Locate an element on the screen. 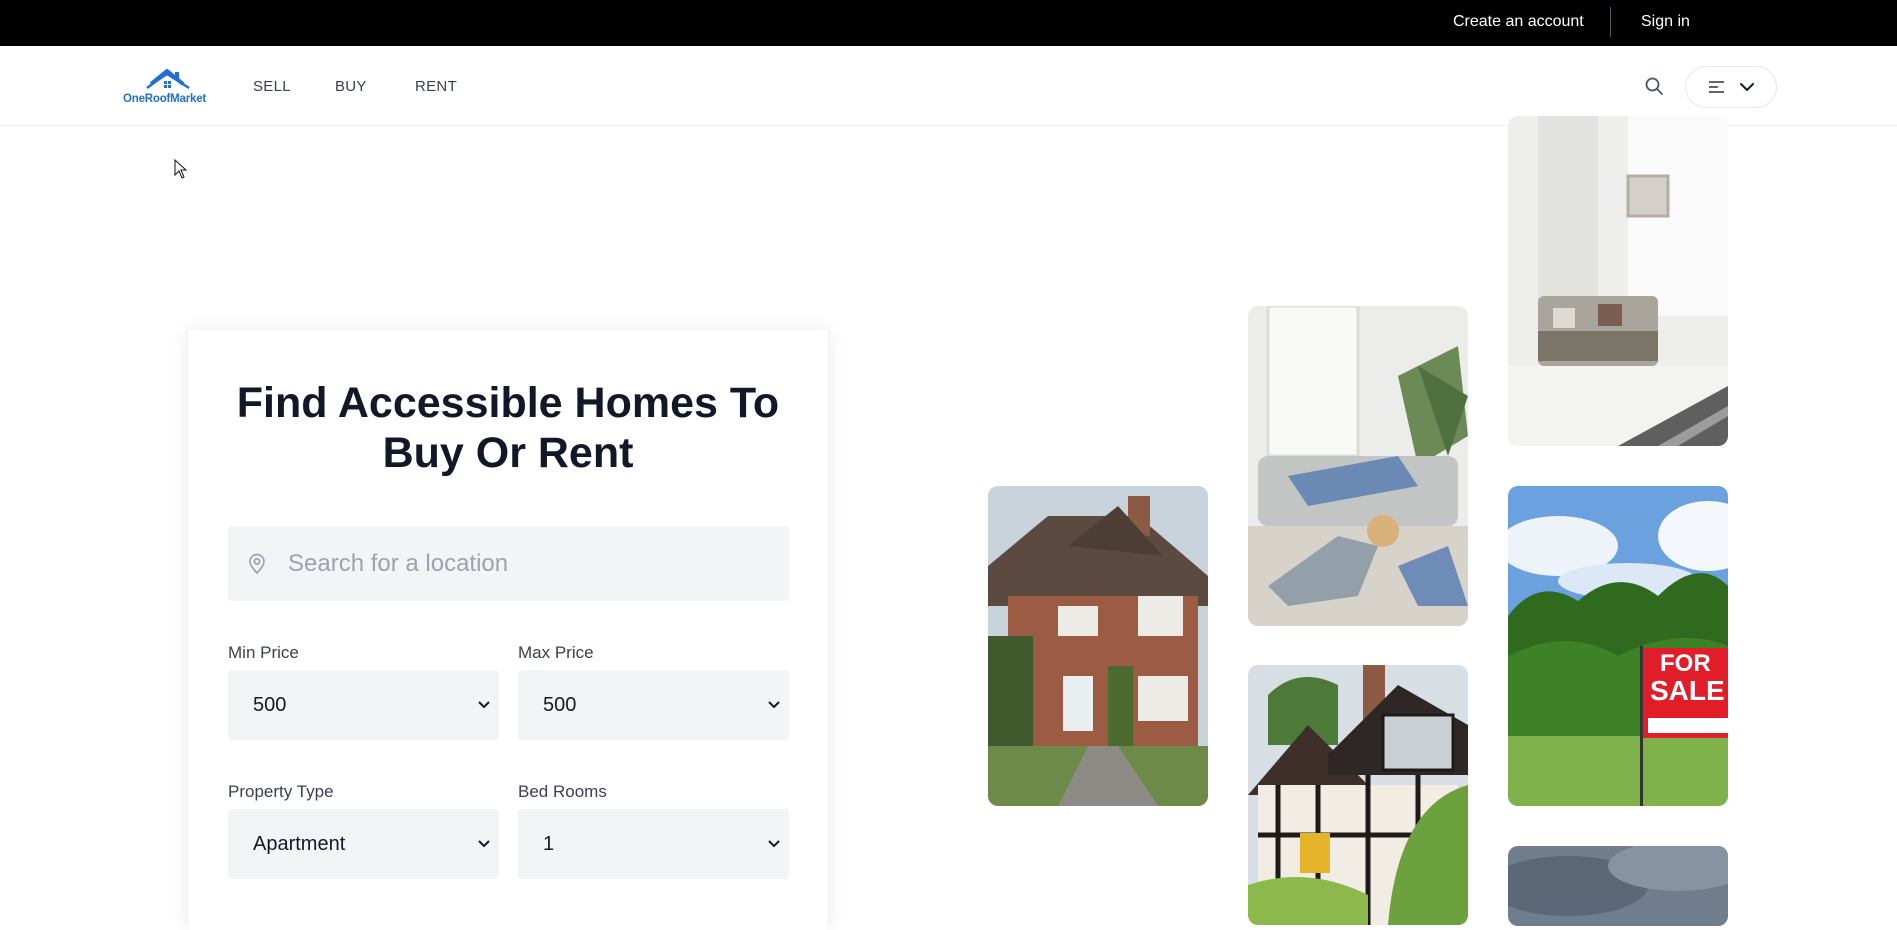  top-bar-divider is located at coordinates (1610, 22).